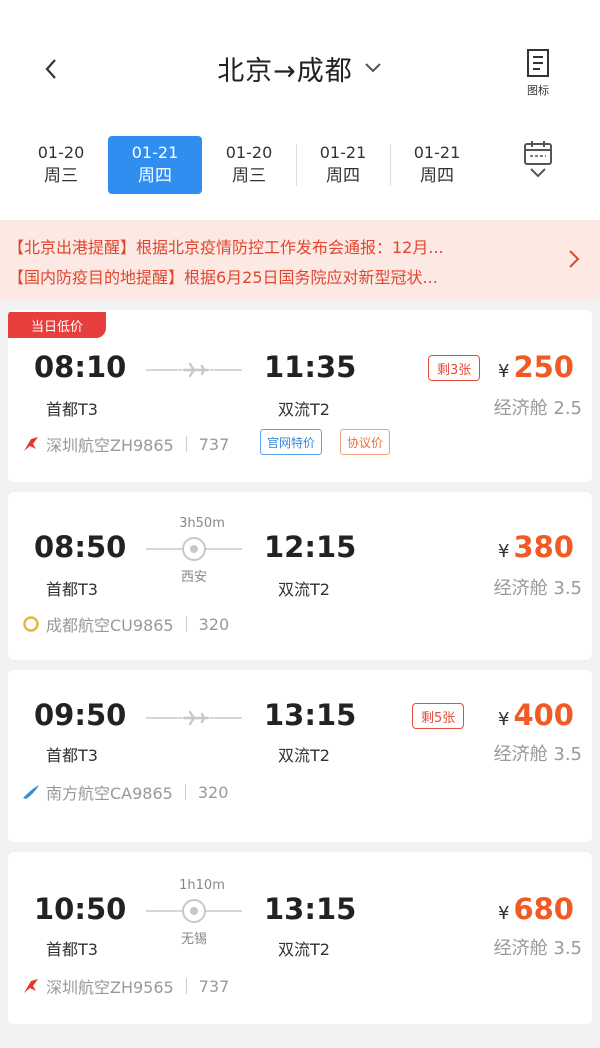 This screenshot has width=600, height=1048. Describe the element at coordinates (202, 885) in the screenshot. I see `flight-duration: 1h10m` at that location.